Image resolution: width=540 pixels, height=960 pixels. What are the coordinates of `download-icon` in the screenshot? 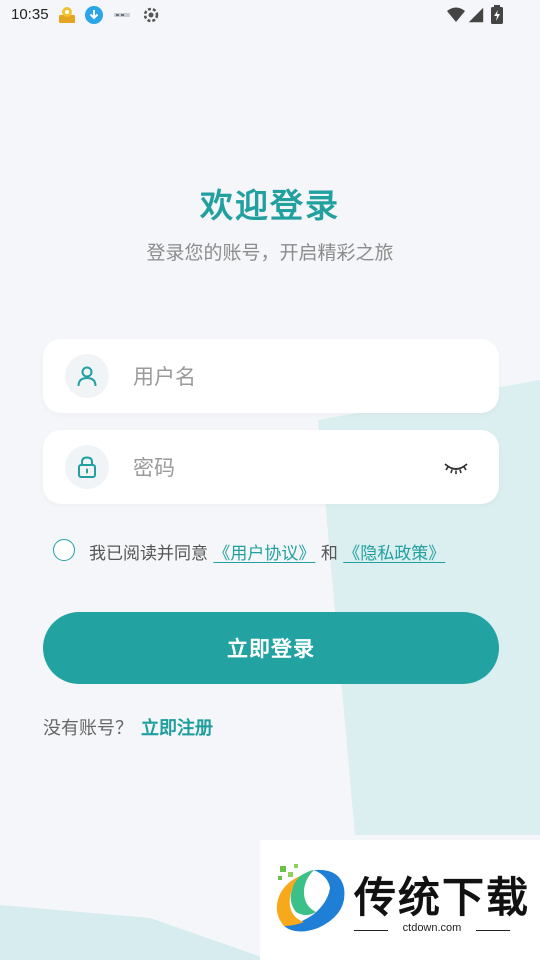 It's located at (94, 15).